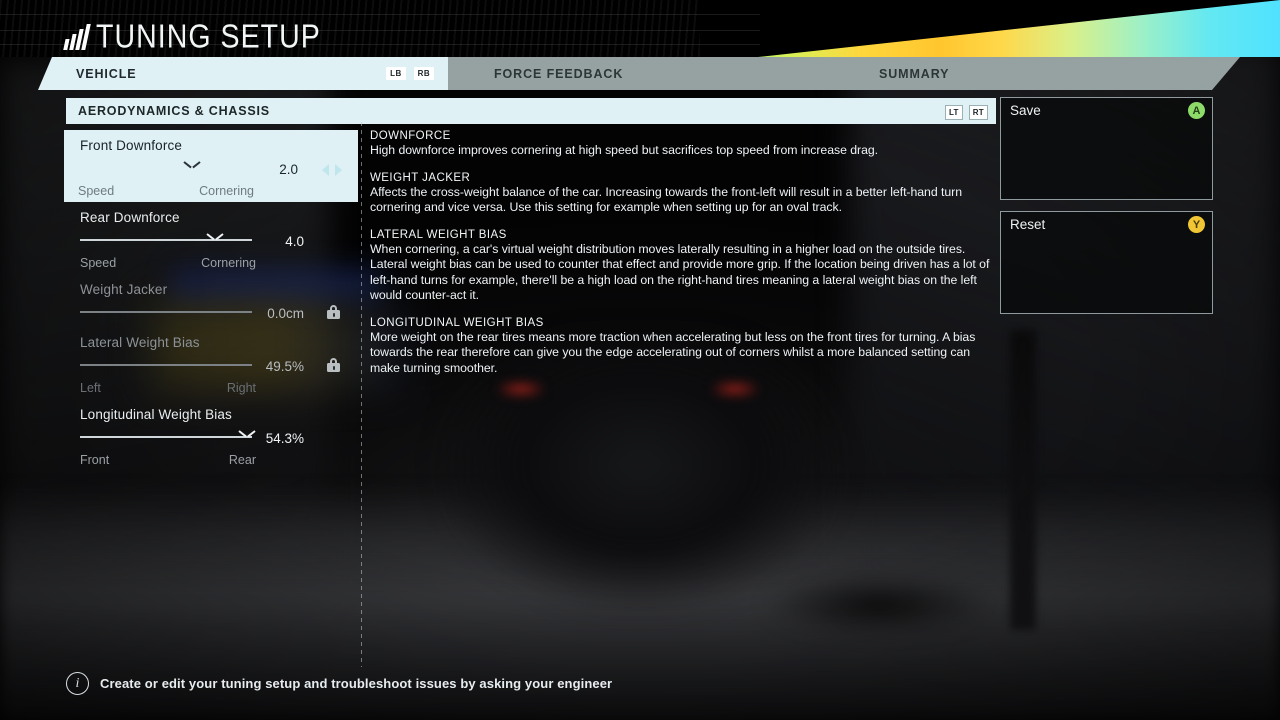 The width and height of the screenshot is (1280, 720). Describe the element at coordinates (338, 170) in the screenshot. I see `arrow-right-icon` at that location.